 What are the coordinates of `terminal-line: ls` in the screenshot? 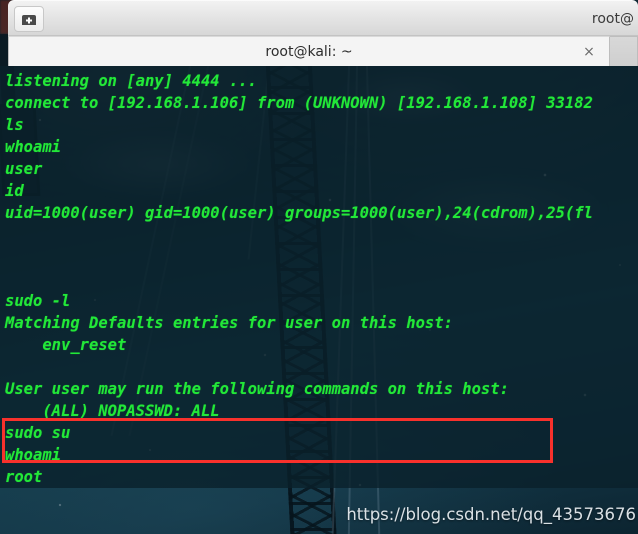 It's located at (14, 125).